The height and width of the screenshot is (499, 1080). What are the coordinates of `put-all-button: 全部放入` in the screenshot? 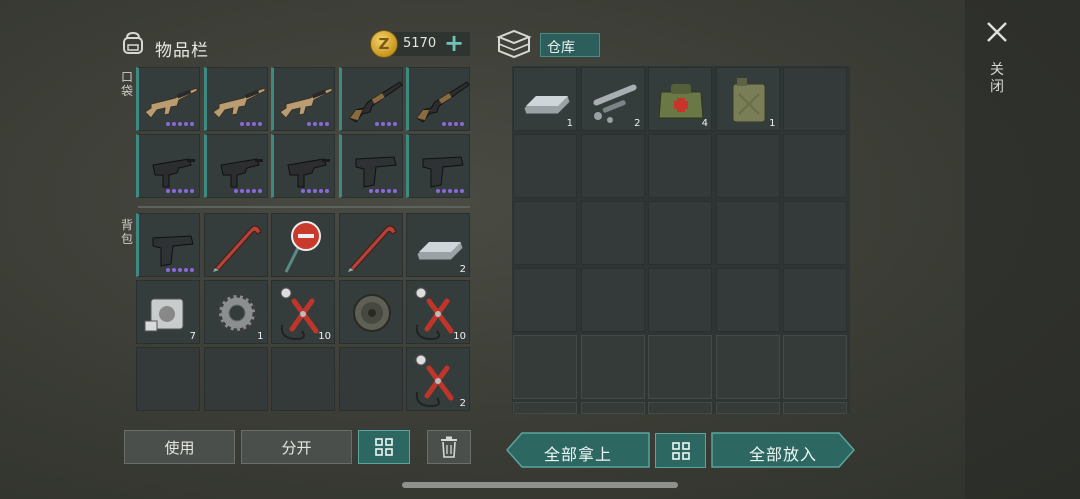 It's located at (783, 450).